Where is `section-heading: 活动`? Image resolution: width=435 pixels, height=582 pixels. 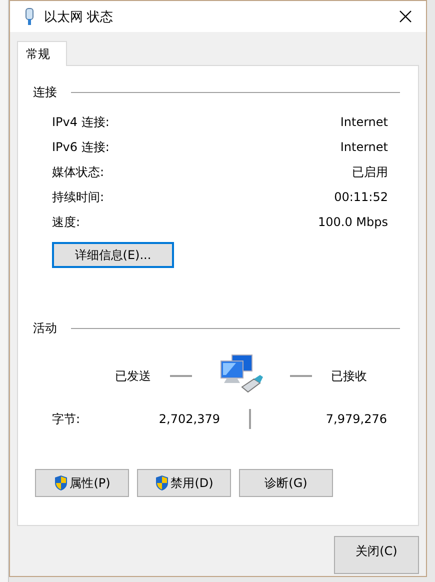
section-heading: 活动 is located at coordinates (45, 328).